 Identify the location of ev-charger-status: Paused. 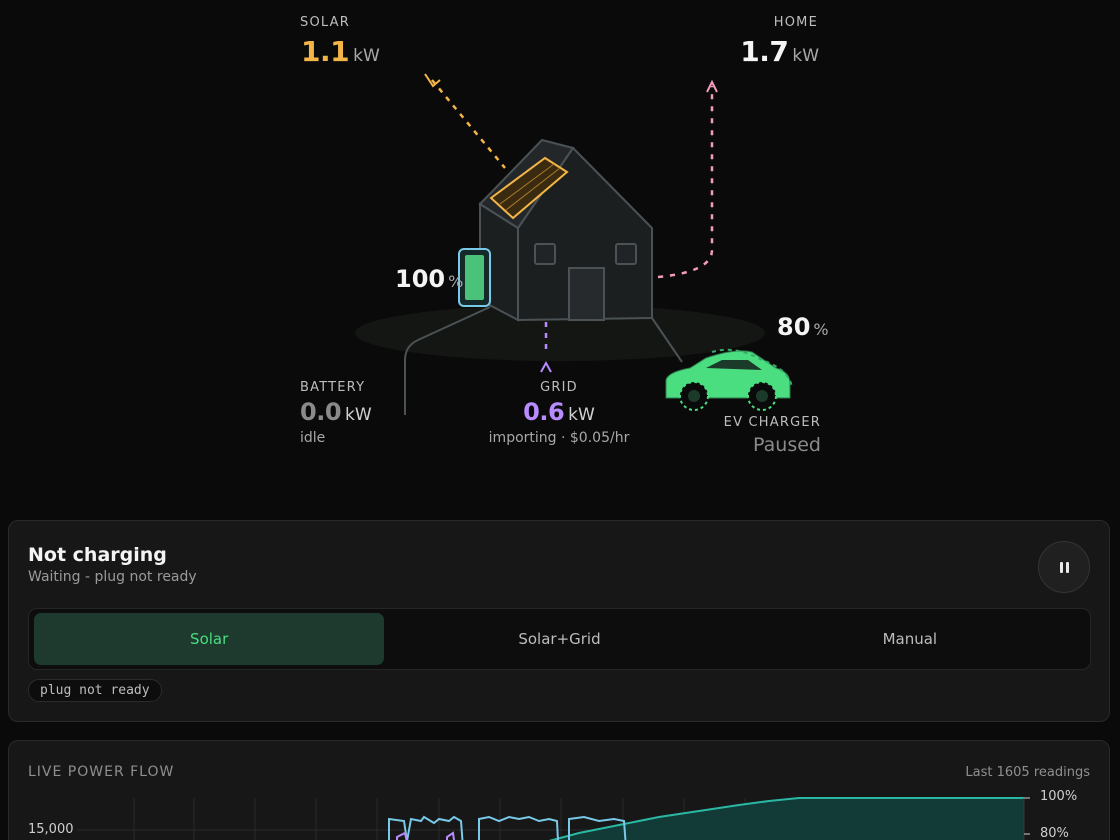
(787, 445).